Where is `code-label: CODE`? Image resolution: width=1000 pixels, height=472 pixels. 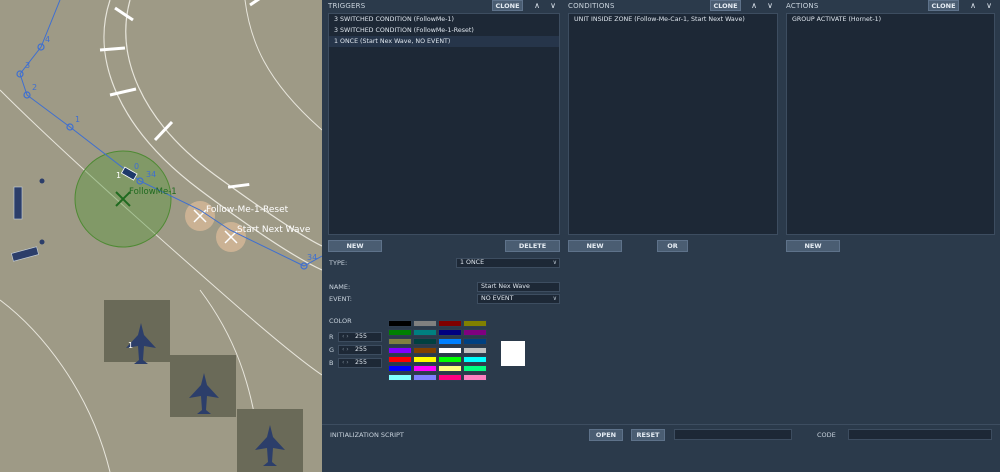 code-label: CODE is located at coordinates (826, 435).